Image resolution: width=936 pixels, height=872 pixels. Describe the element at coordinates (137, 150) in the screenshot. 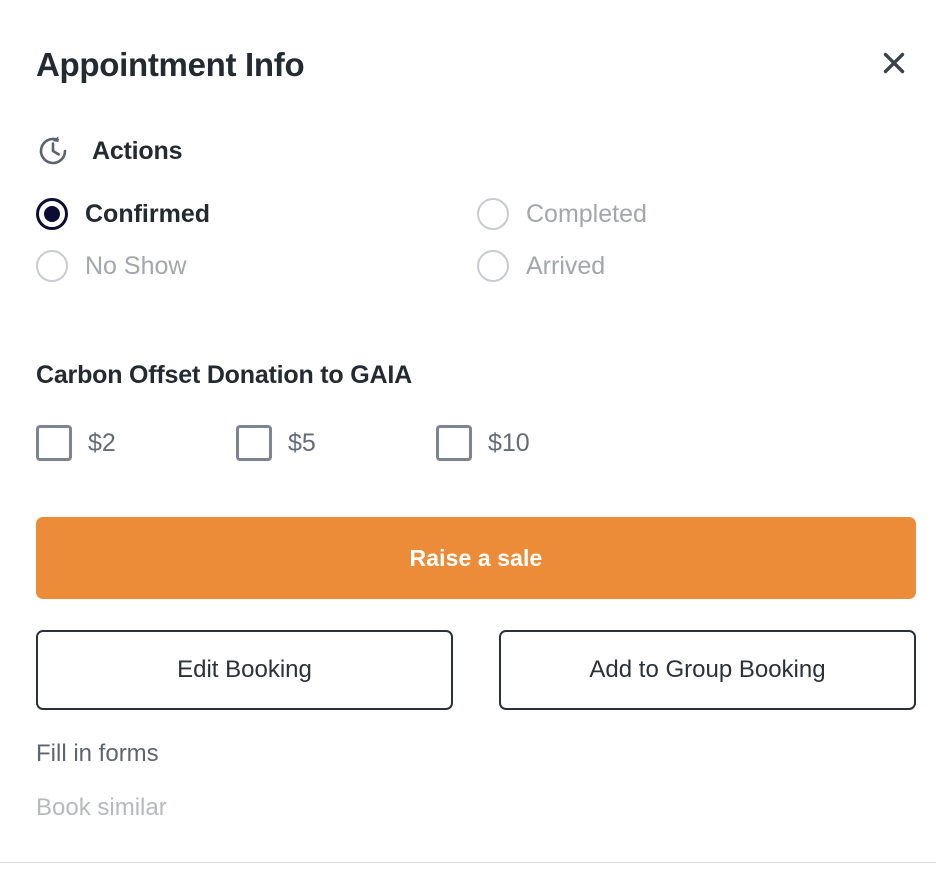

I see `actions-label: Actions` at that location.